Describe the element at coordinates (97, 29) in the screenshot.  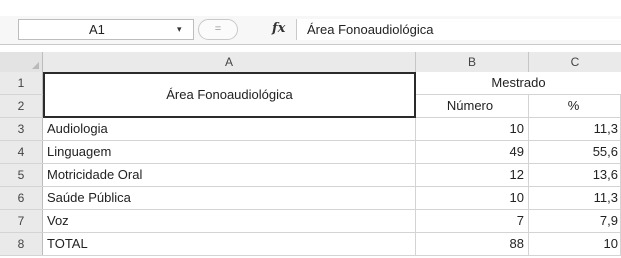
I see `name-box-value: A1` at that location.